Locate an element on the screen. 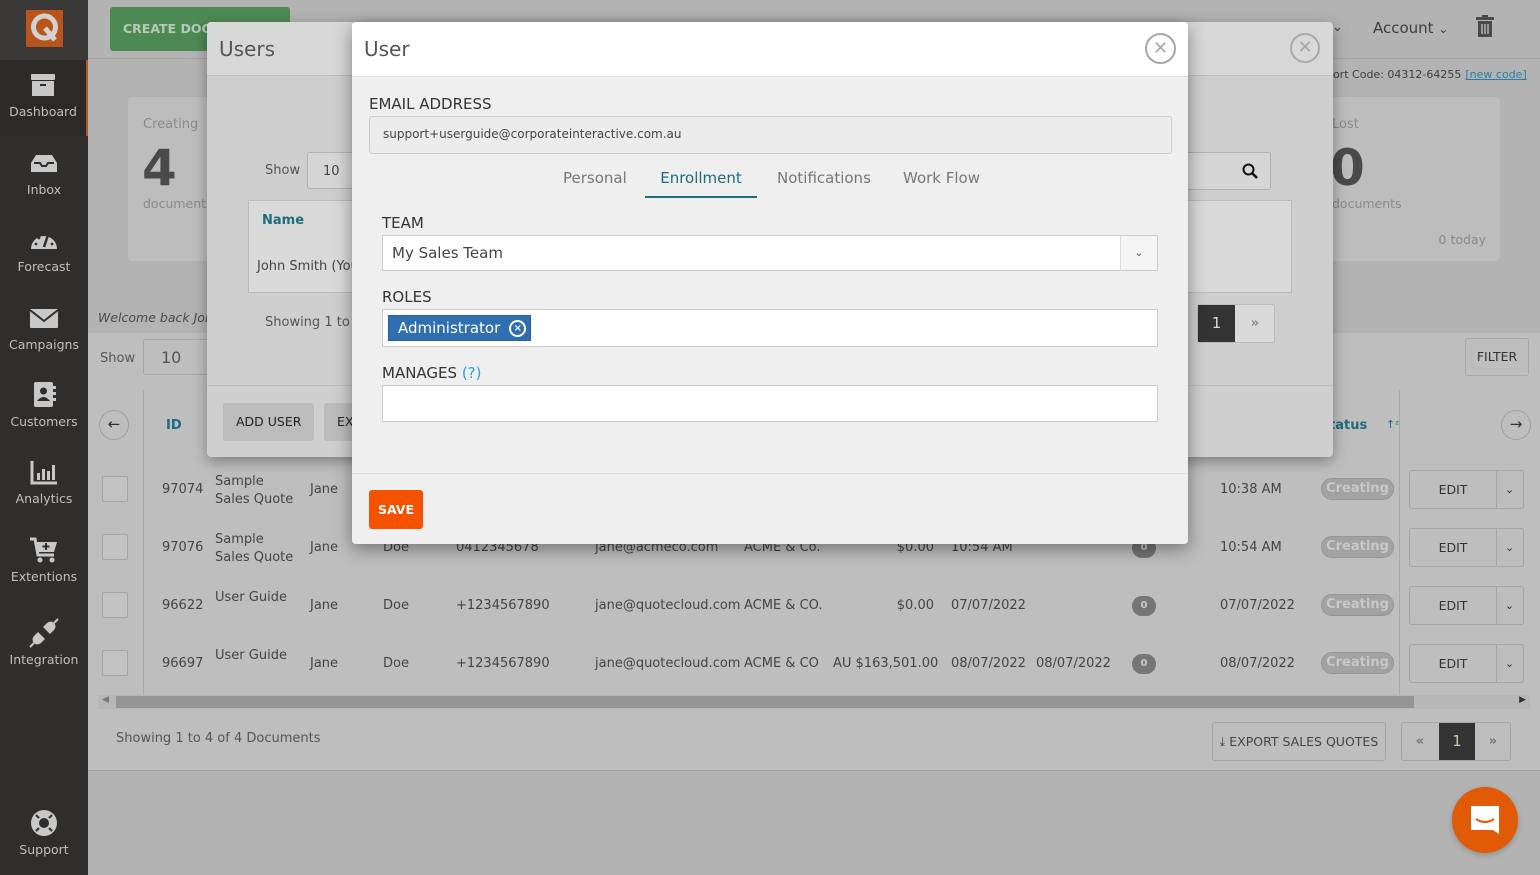 The width and height of the screenshot is (1540, 875). filter-button: FILTER is located at coordinates (1497, 357).